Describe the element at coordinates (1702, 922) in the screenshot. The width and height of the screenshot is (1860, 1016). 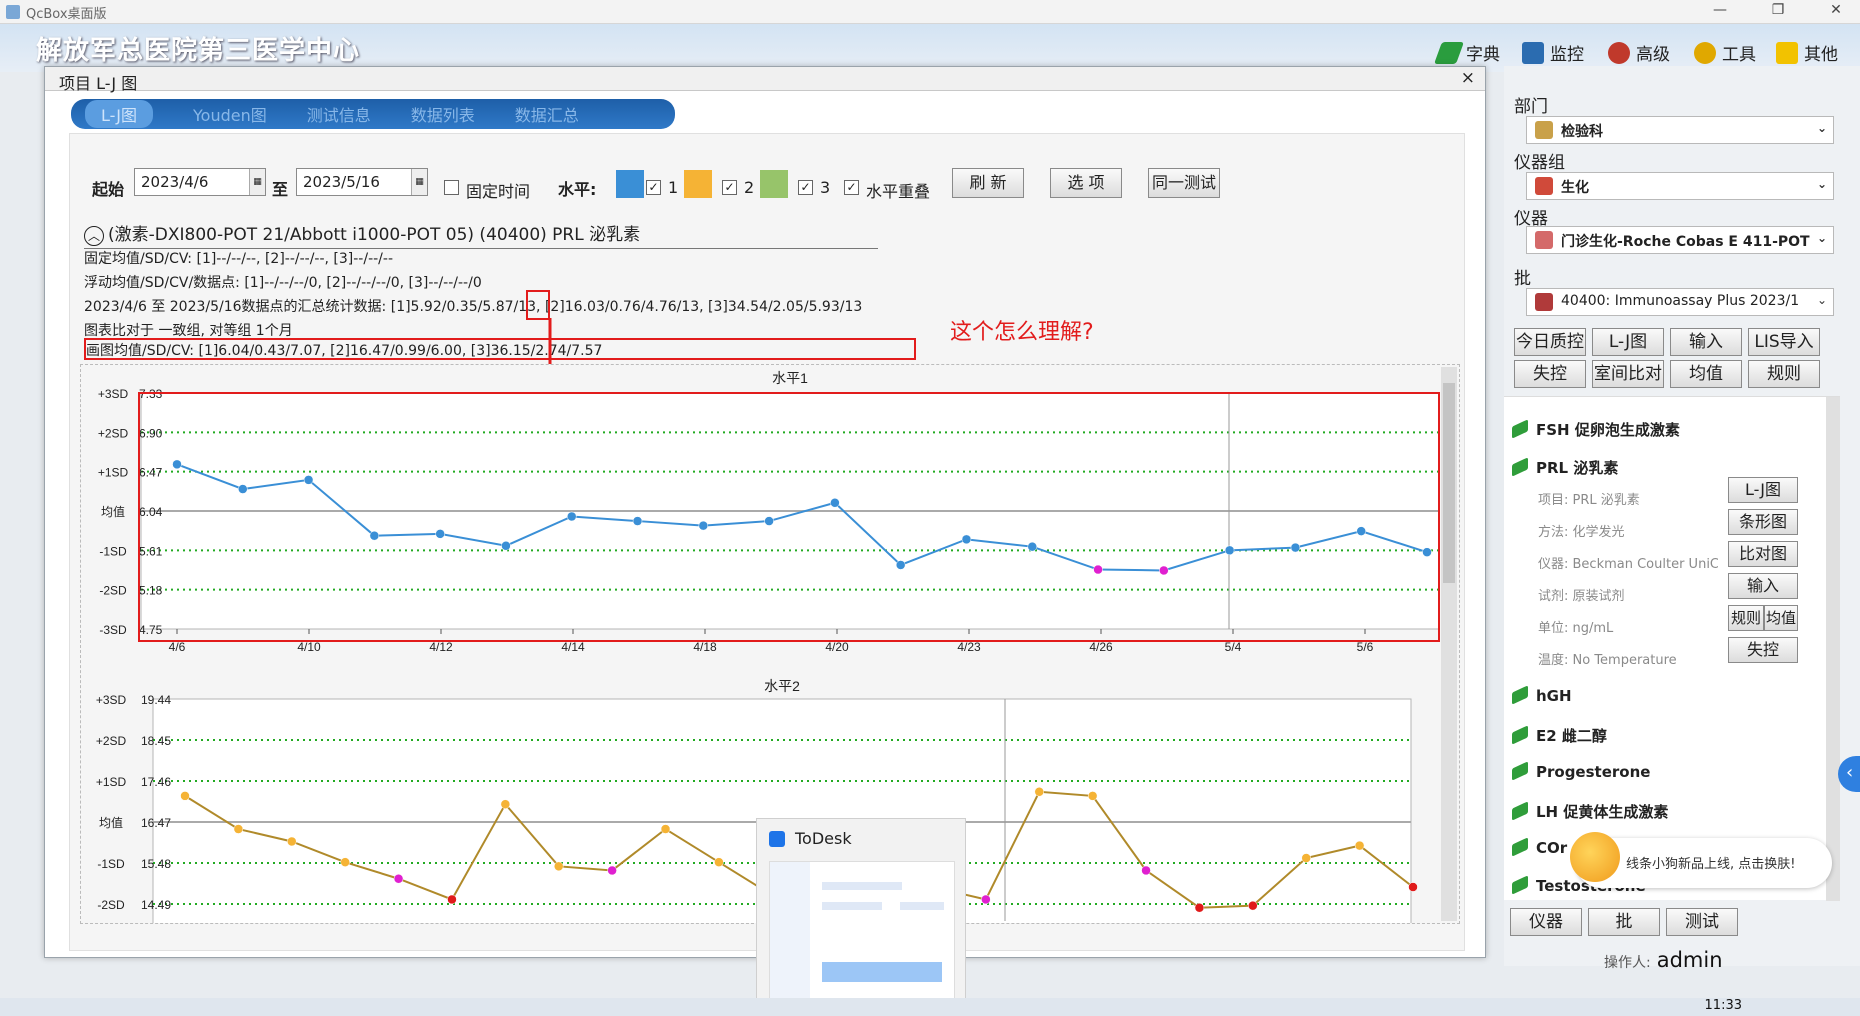
I see `test-button: 测试` at that location.